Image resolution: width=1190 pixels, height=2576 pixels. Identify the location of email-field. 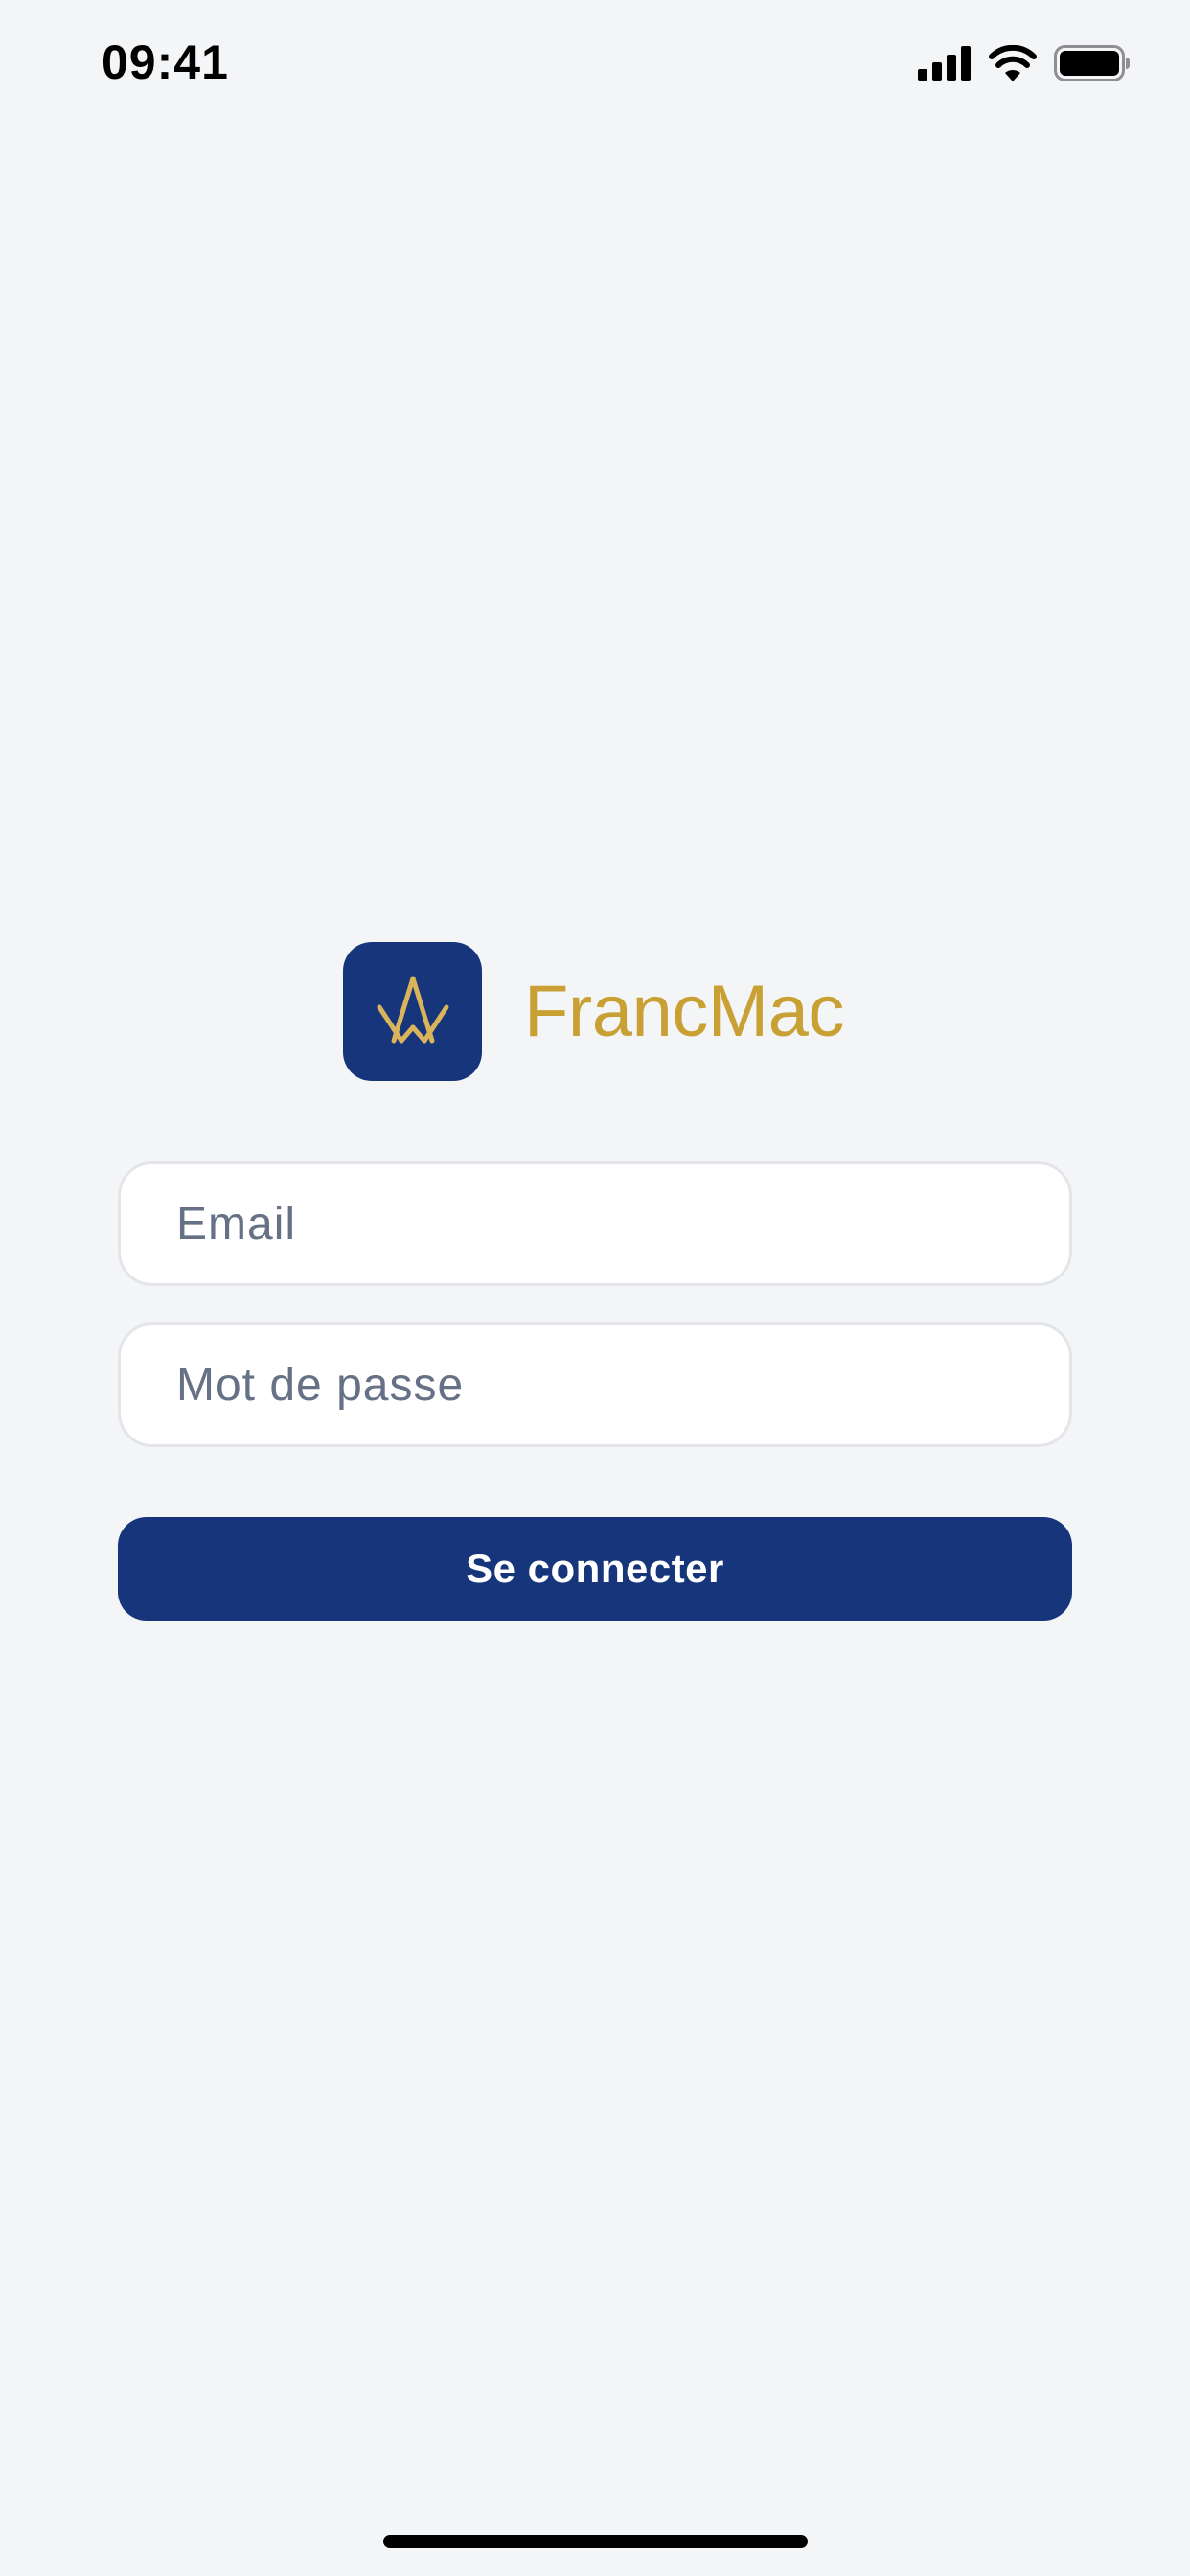
(595, 1223).